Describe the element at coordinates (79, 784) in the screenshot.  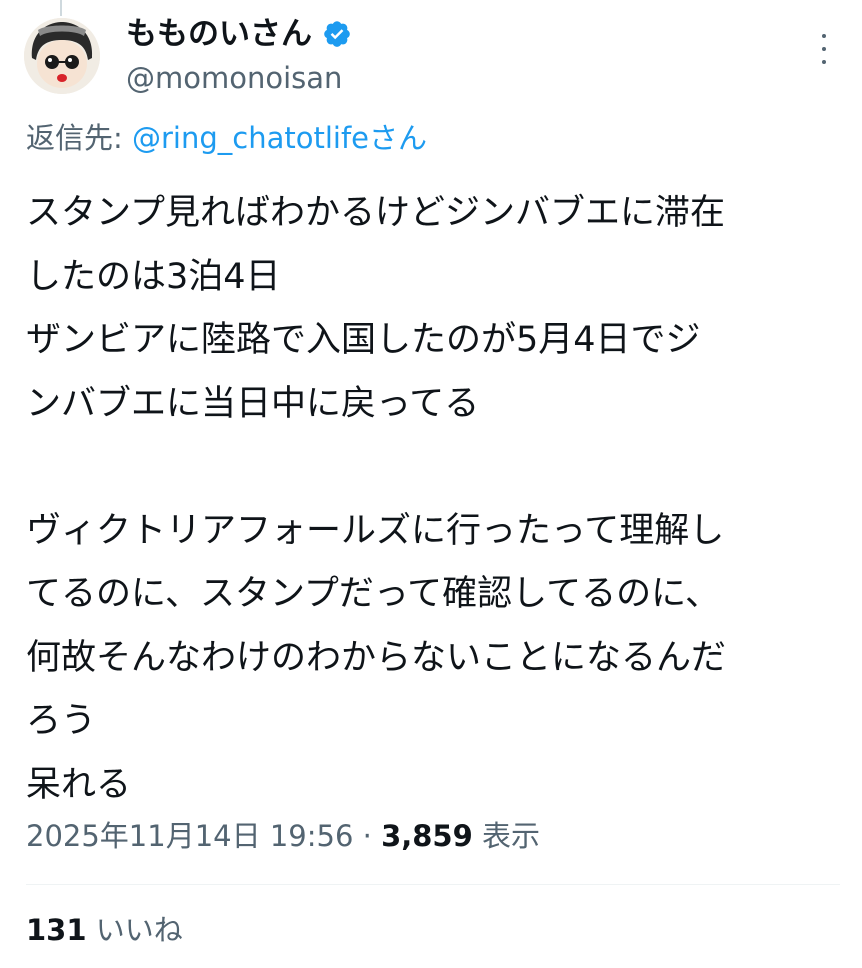
I see `tweet-text-line: 呆れる` at that location.